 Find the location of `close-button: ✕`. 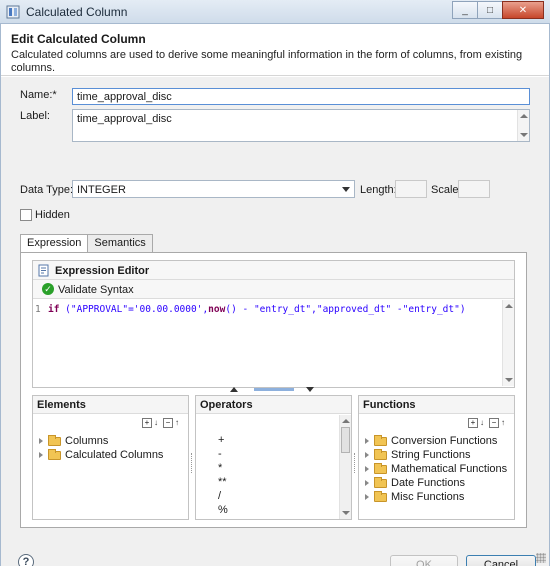

close-button: ✕ is located at coordinates (523, 10).